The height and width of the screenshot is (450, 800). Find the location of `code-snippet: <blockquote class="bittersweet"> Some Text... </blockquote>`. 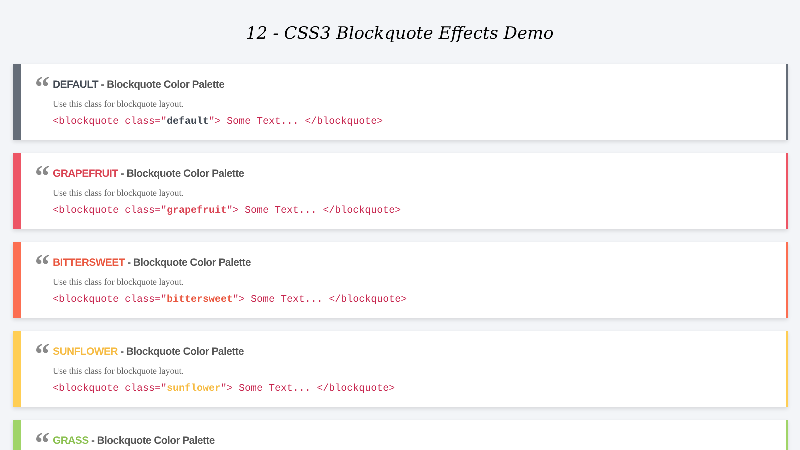

code-snippet: <blockquote class="bittersweet"> Some Text... </blockquote> is located at coordinates (230, 300).